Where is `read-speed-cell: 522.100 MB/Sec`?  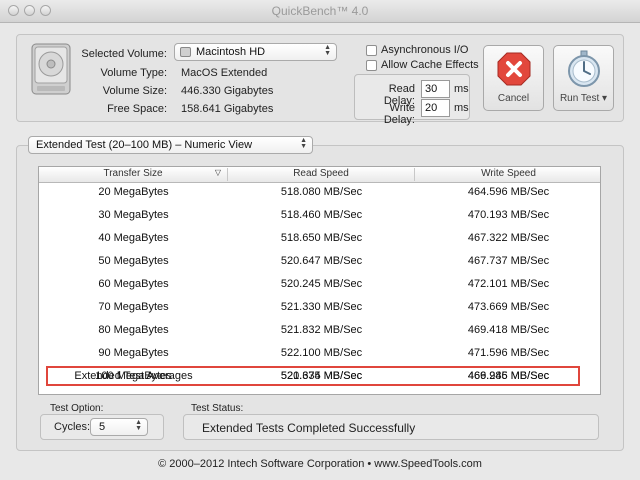
read-speed-cell: 522.100 MB/Sec is located at coordinates (321, 353).